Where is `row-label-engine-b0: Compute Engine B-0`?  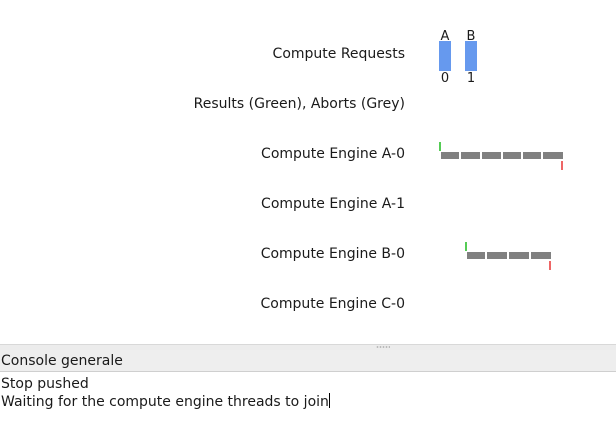 row-label-engine-b0: Compute Engine B-0 is located at coordinates (332, 254).